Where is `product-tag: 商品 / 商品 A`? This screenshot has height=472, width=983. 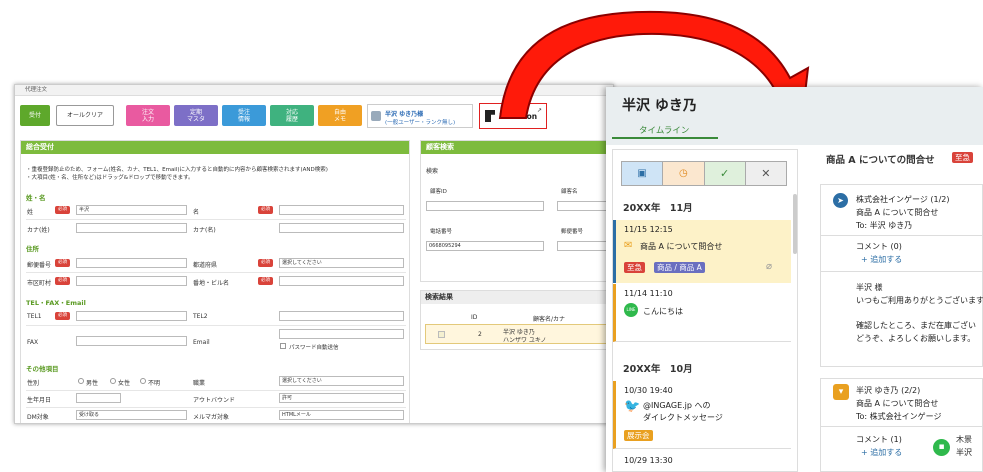
product-tag: 商品 / 商品 A is located at coordinates (679, 267).